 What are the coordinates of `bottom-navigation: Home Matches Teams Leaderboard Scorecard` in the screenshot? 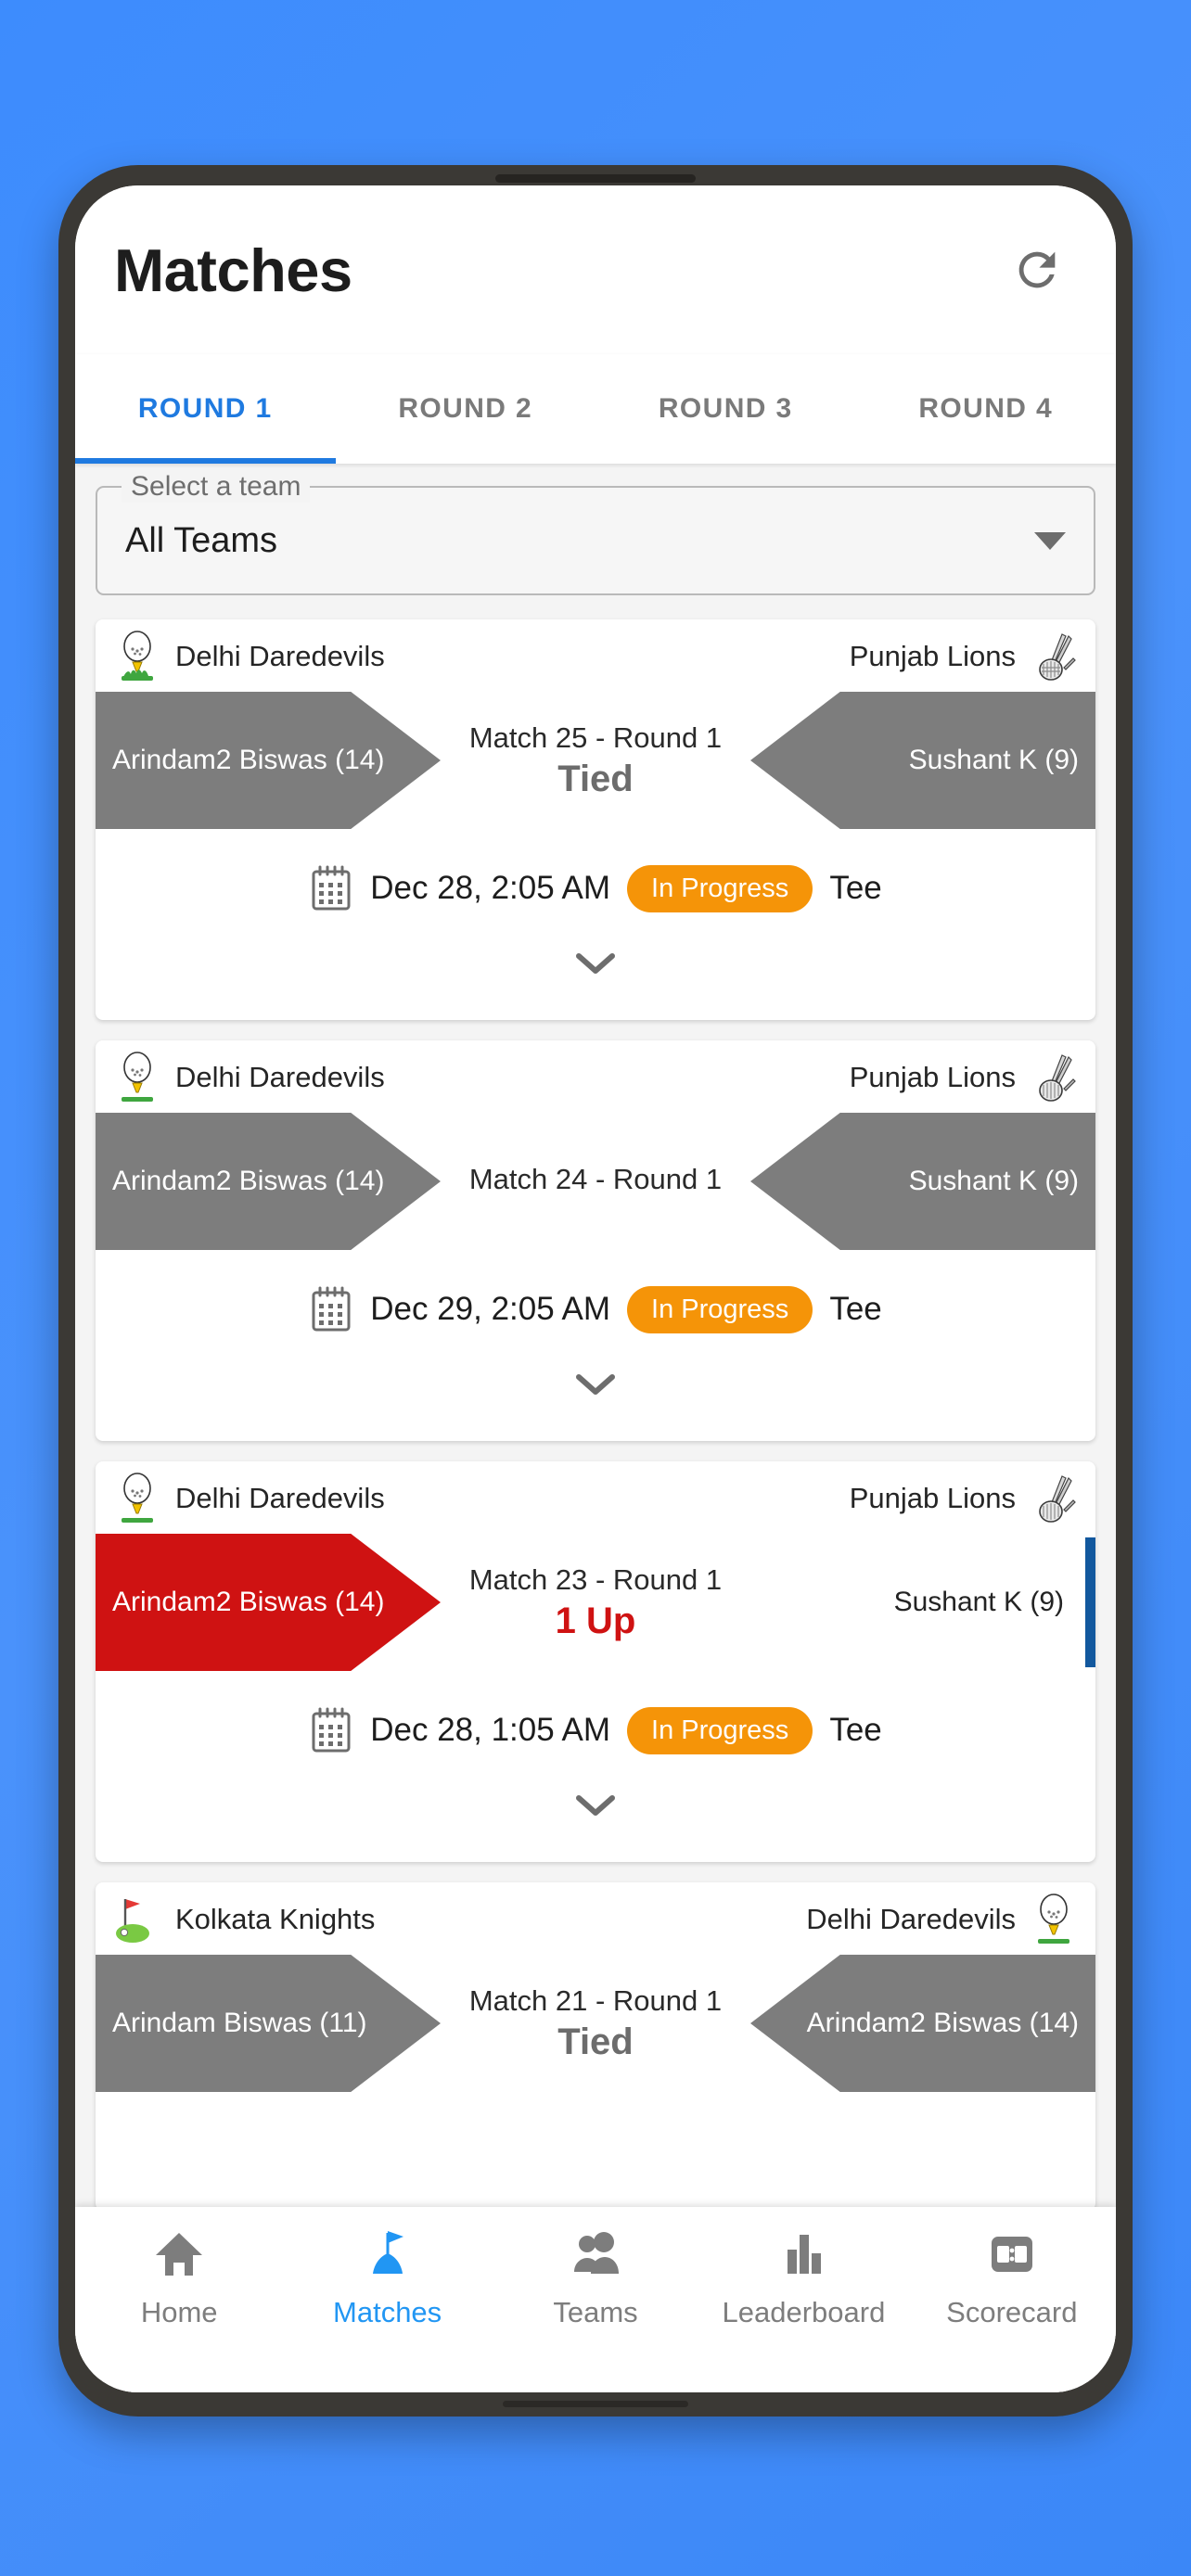 It's located at (595, 2299).